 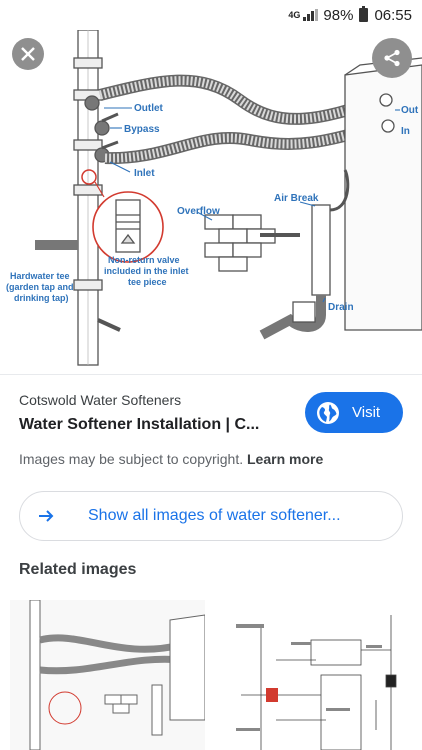 What do you see at coordinates (341, 307) in the screenshot?
I see `diagram-label-drain: Drain` at bounding box center [341, 307].